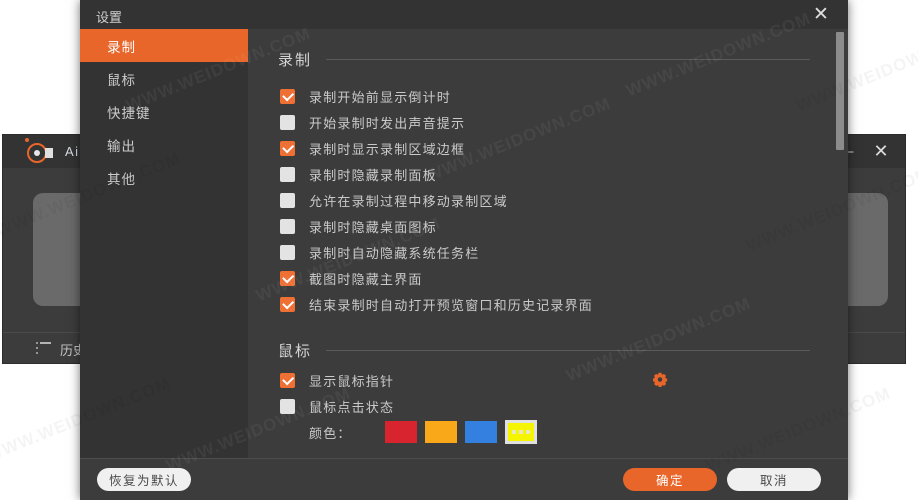 Image resolution: width=918 pixels, height=500 pixels. I want to click on dialog-title: 设置, so click(109, 17).